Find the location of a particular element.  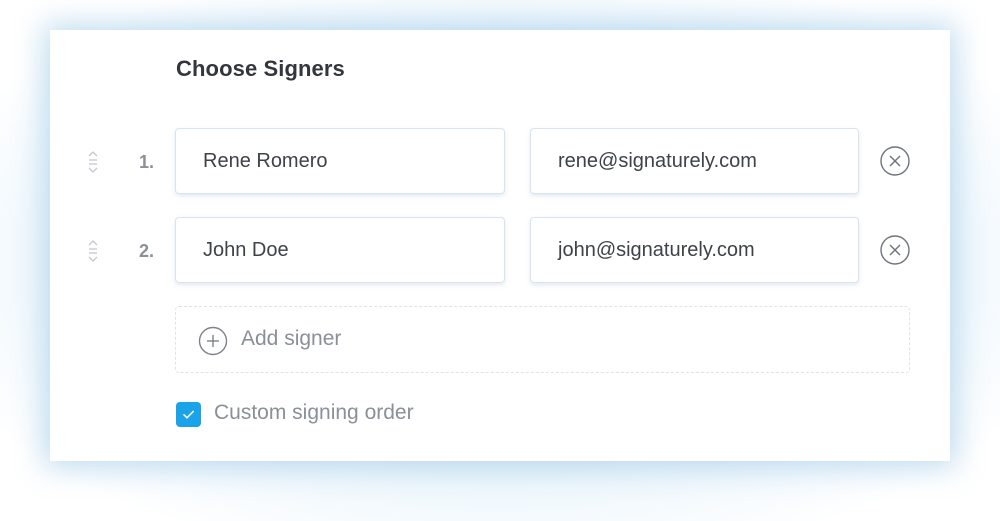

signer-email-input: john@signaturely.com is located at coordinates (694, 250).